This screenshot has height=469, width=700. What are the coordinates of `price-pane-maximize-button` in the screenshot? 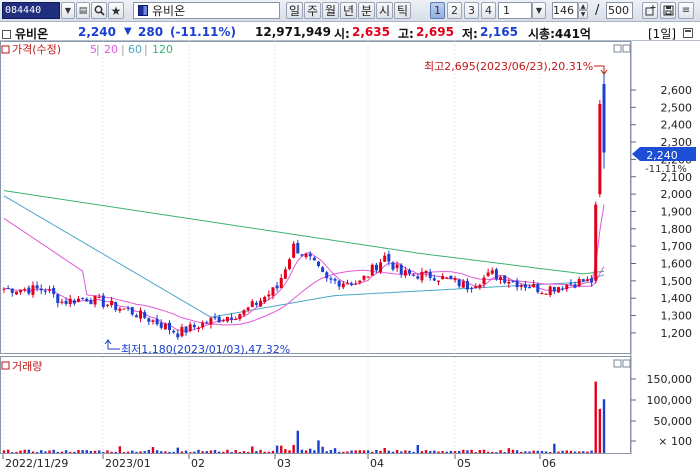 It's located at (617, 48).